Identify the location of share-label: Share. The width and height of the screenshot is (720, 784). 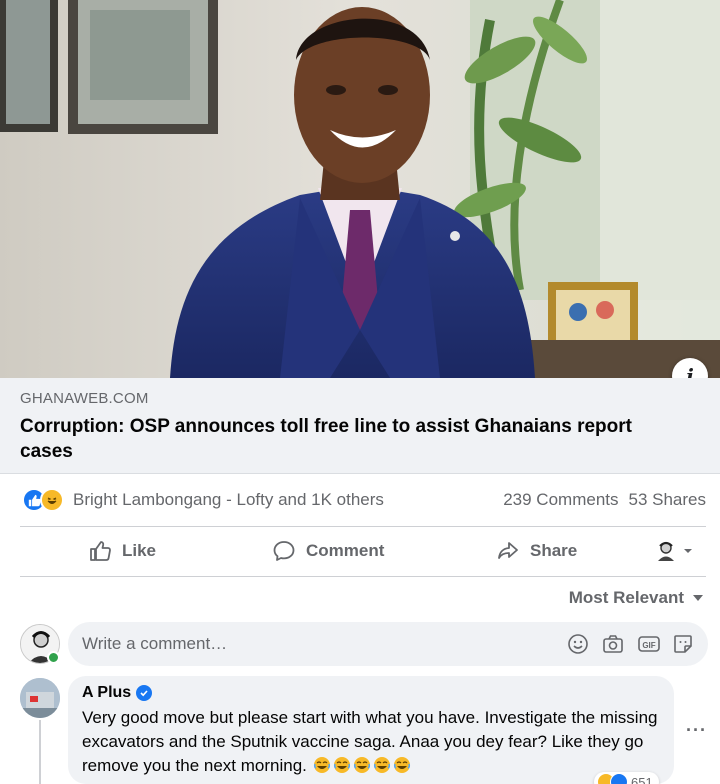
(554, 550).